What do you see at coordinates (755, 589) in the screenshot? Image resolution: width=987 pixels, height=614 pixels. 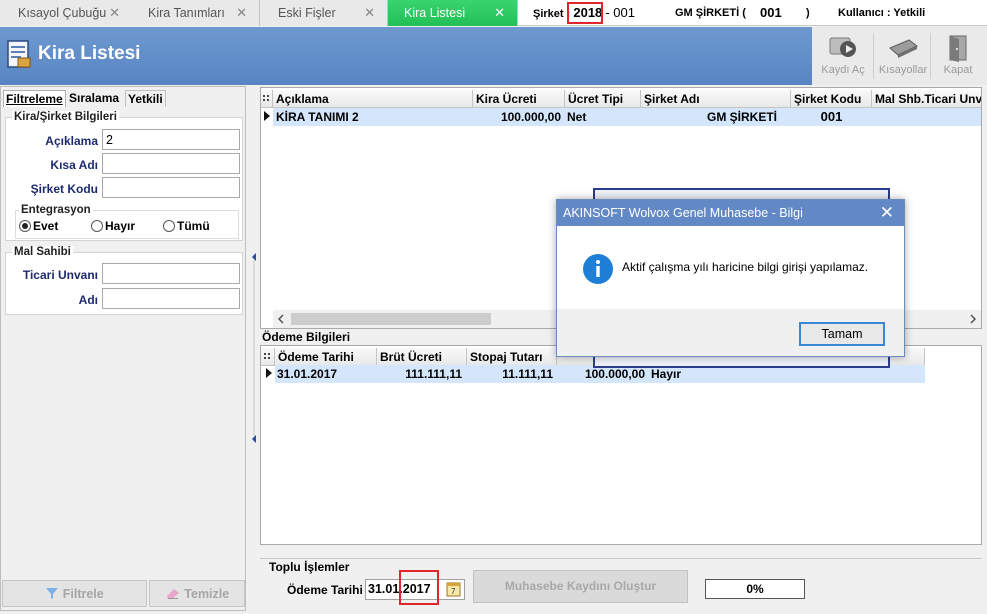 I see `progress-indicator: 0%` at bounding box center [755, 589].